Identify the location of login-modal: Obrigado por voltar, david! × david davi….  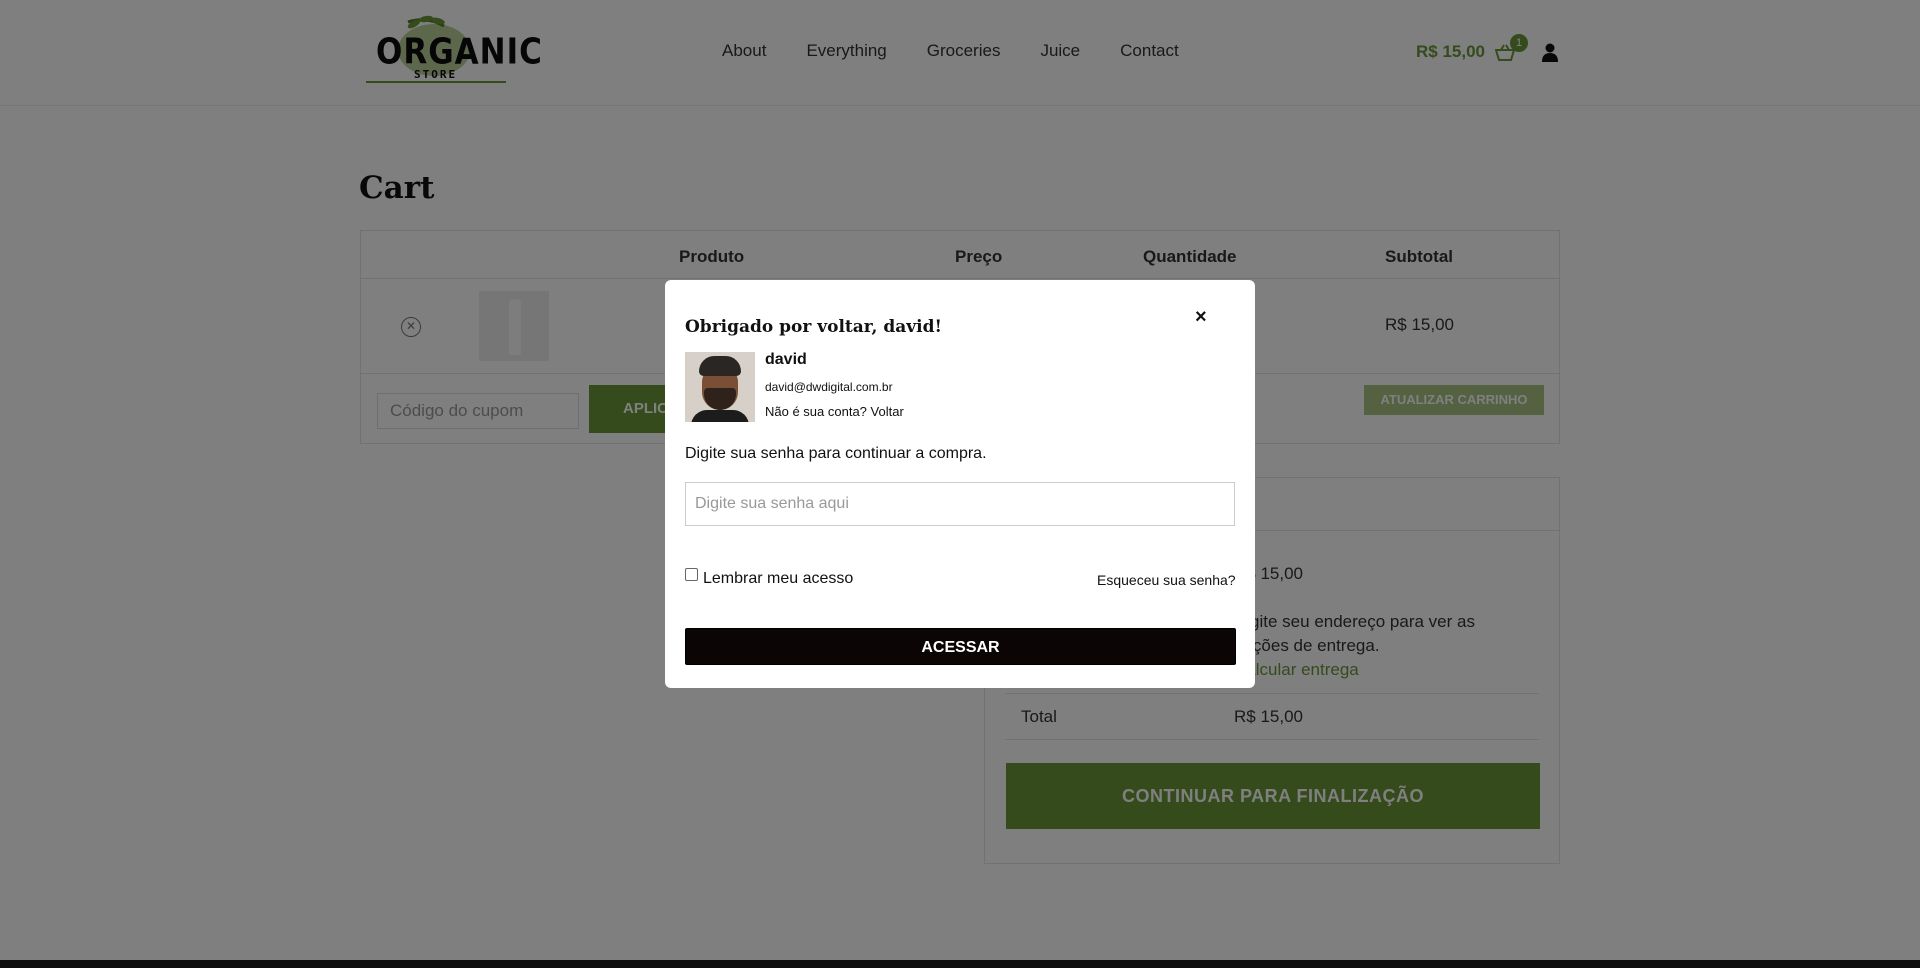
(960, 484).